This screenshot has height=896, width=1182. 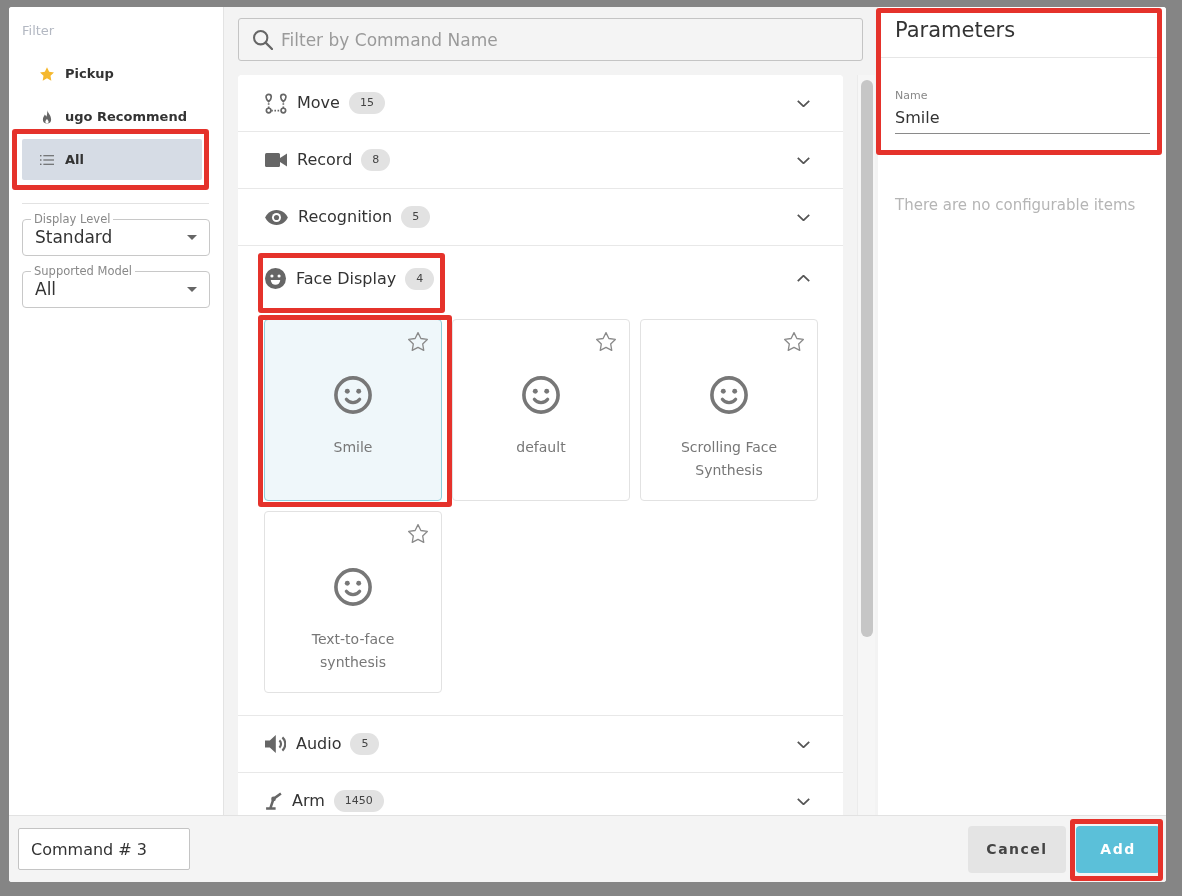 What do you see at coordinates (1022, 119) in the screenshot?
I see `name-field: Smile` at bounding box center [1022, 119].